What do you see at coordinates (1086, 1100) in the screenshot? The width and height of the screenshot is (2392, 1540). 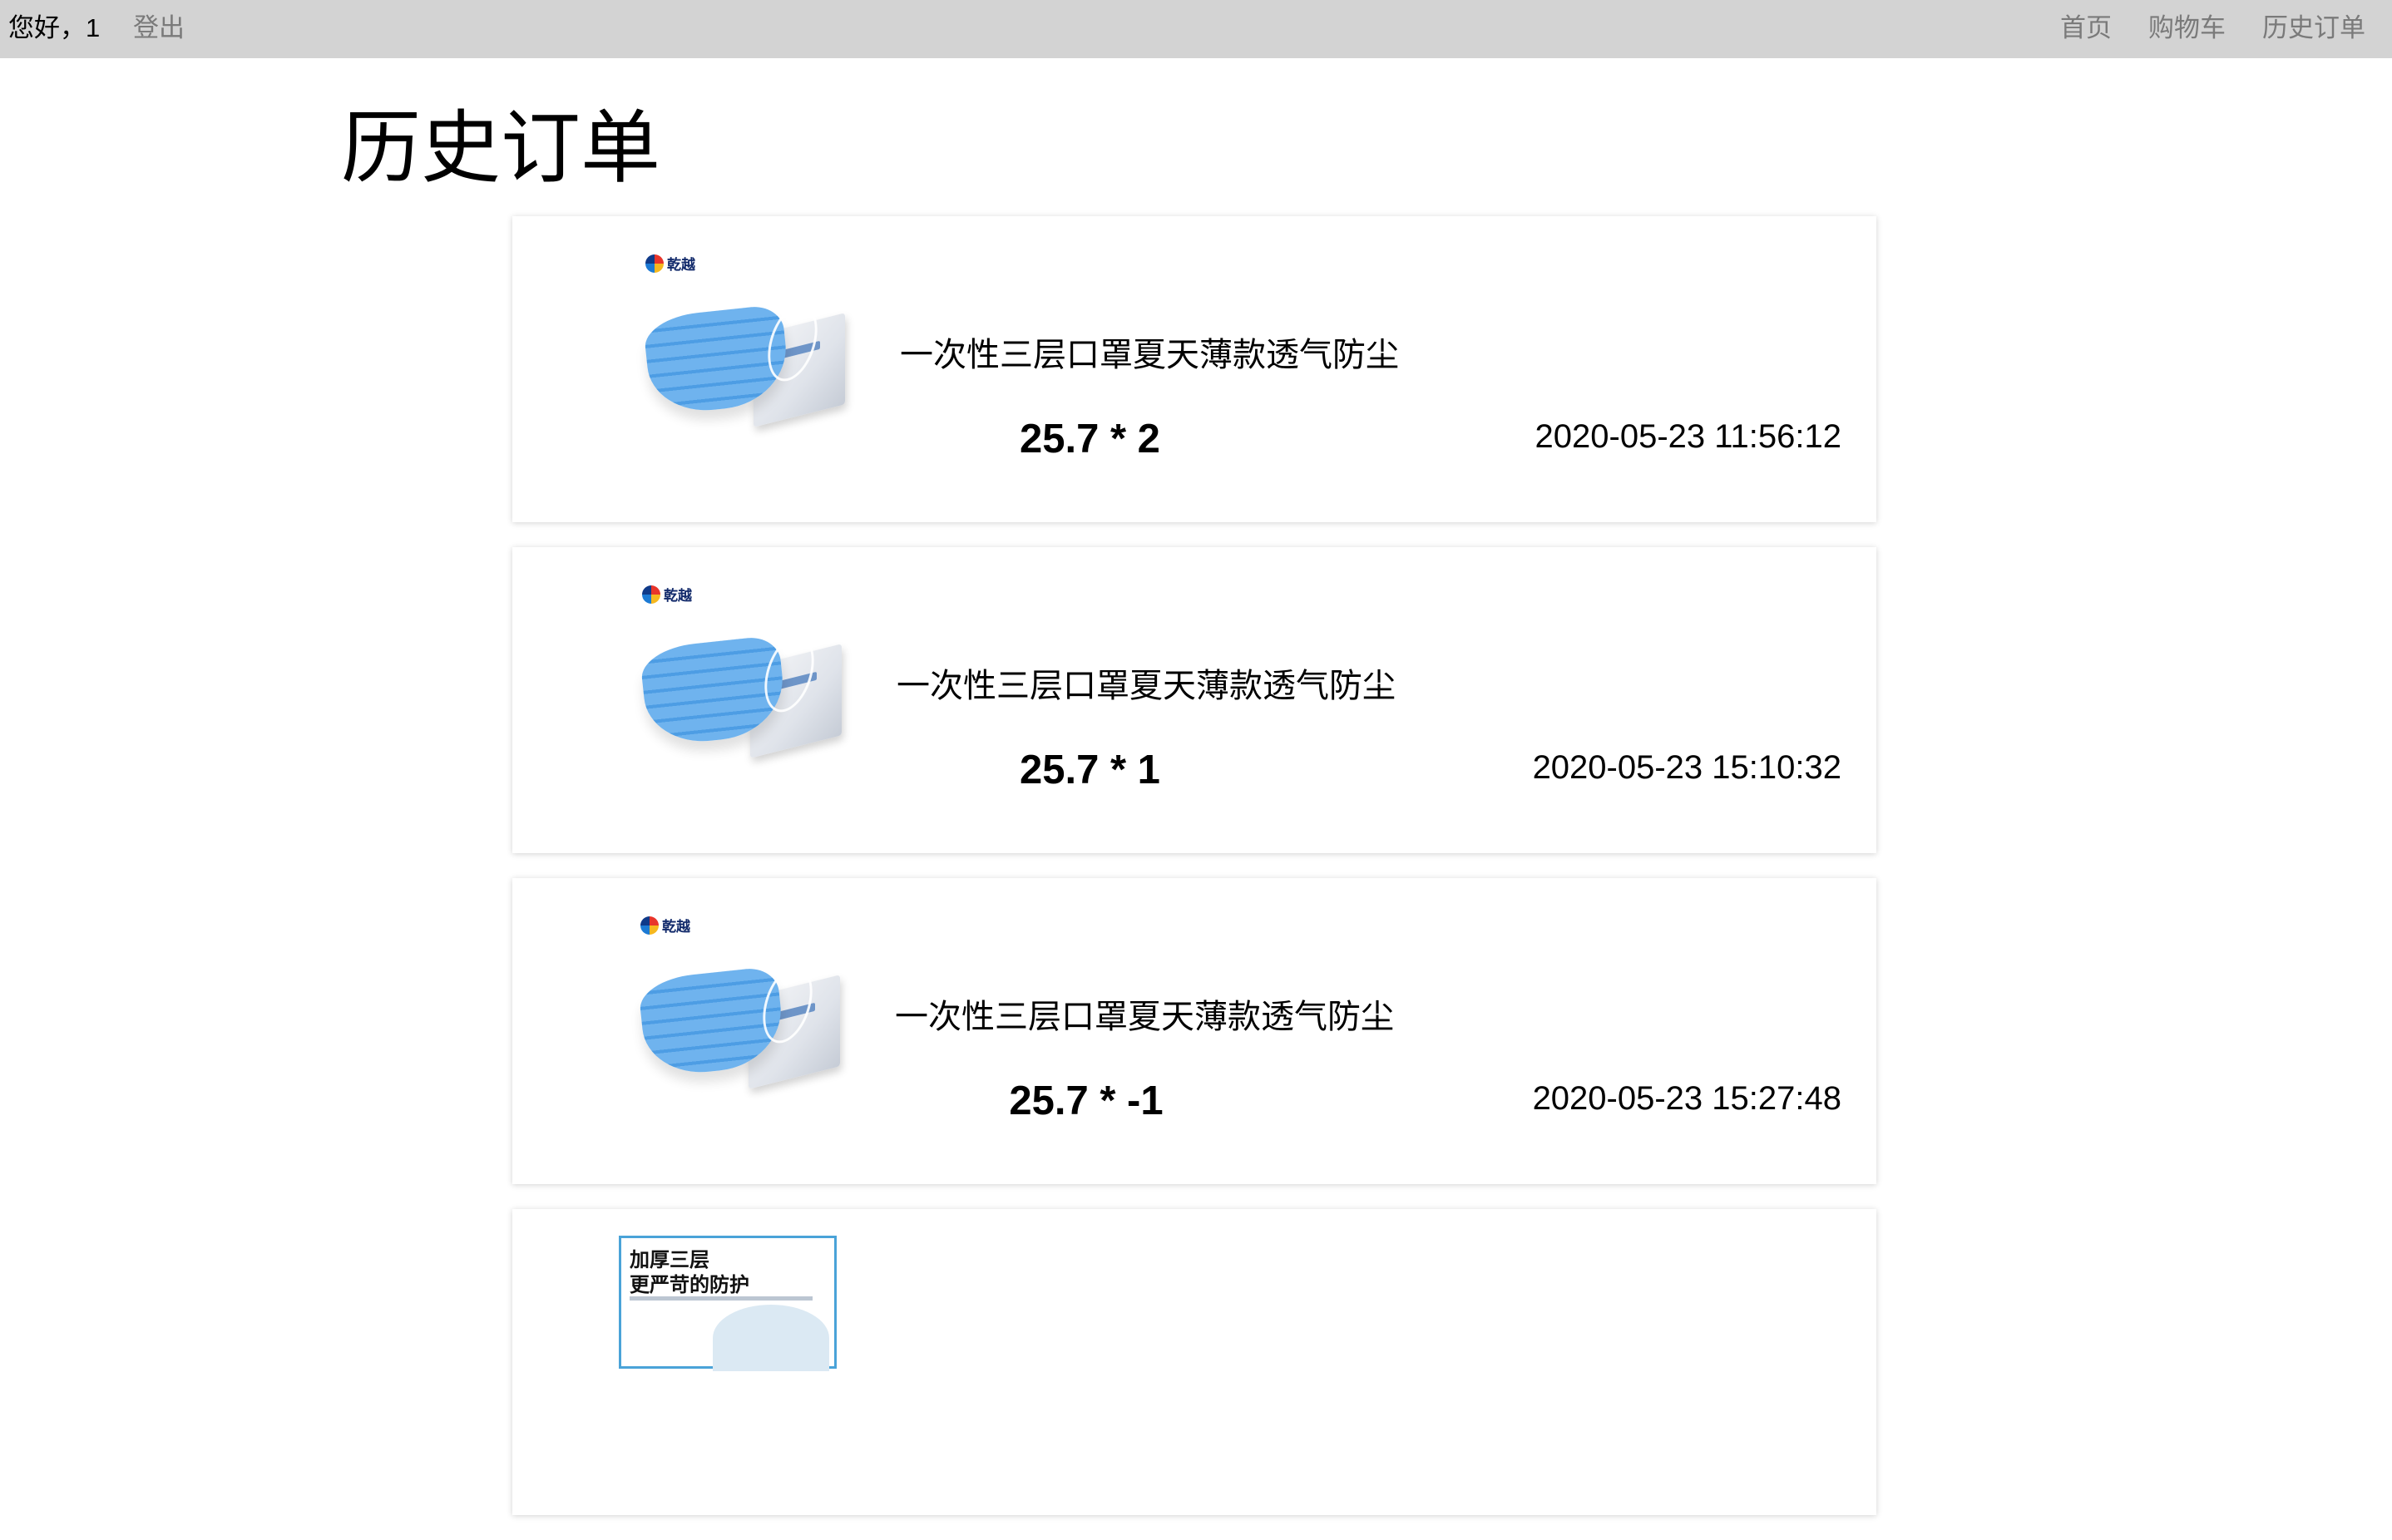 I see `price-quantity: 25.7 * -1` at bounding box center [1086, 1100].